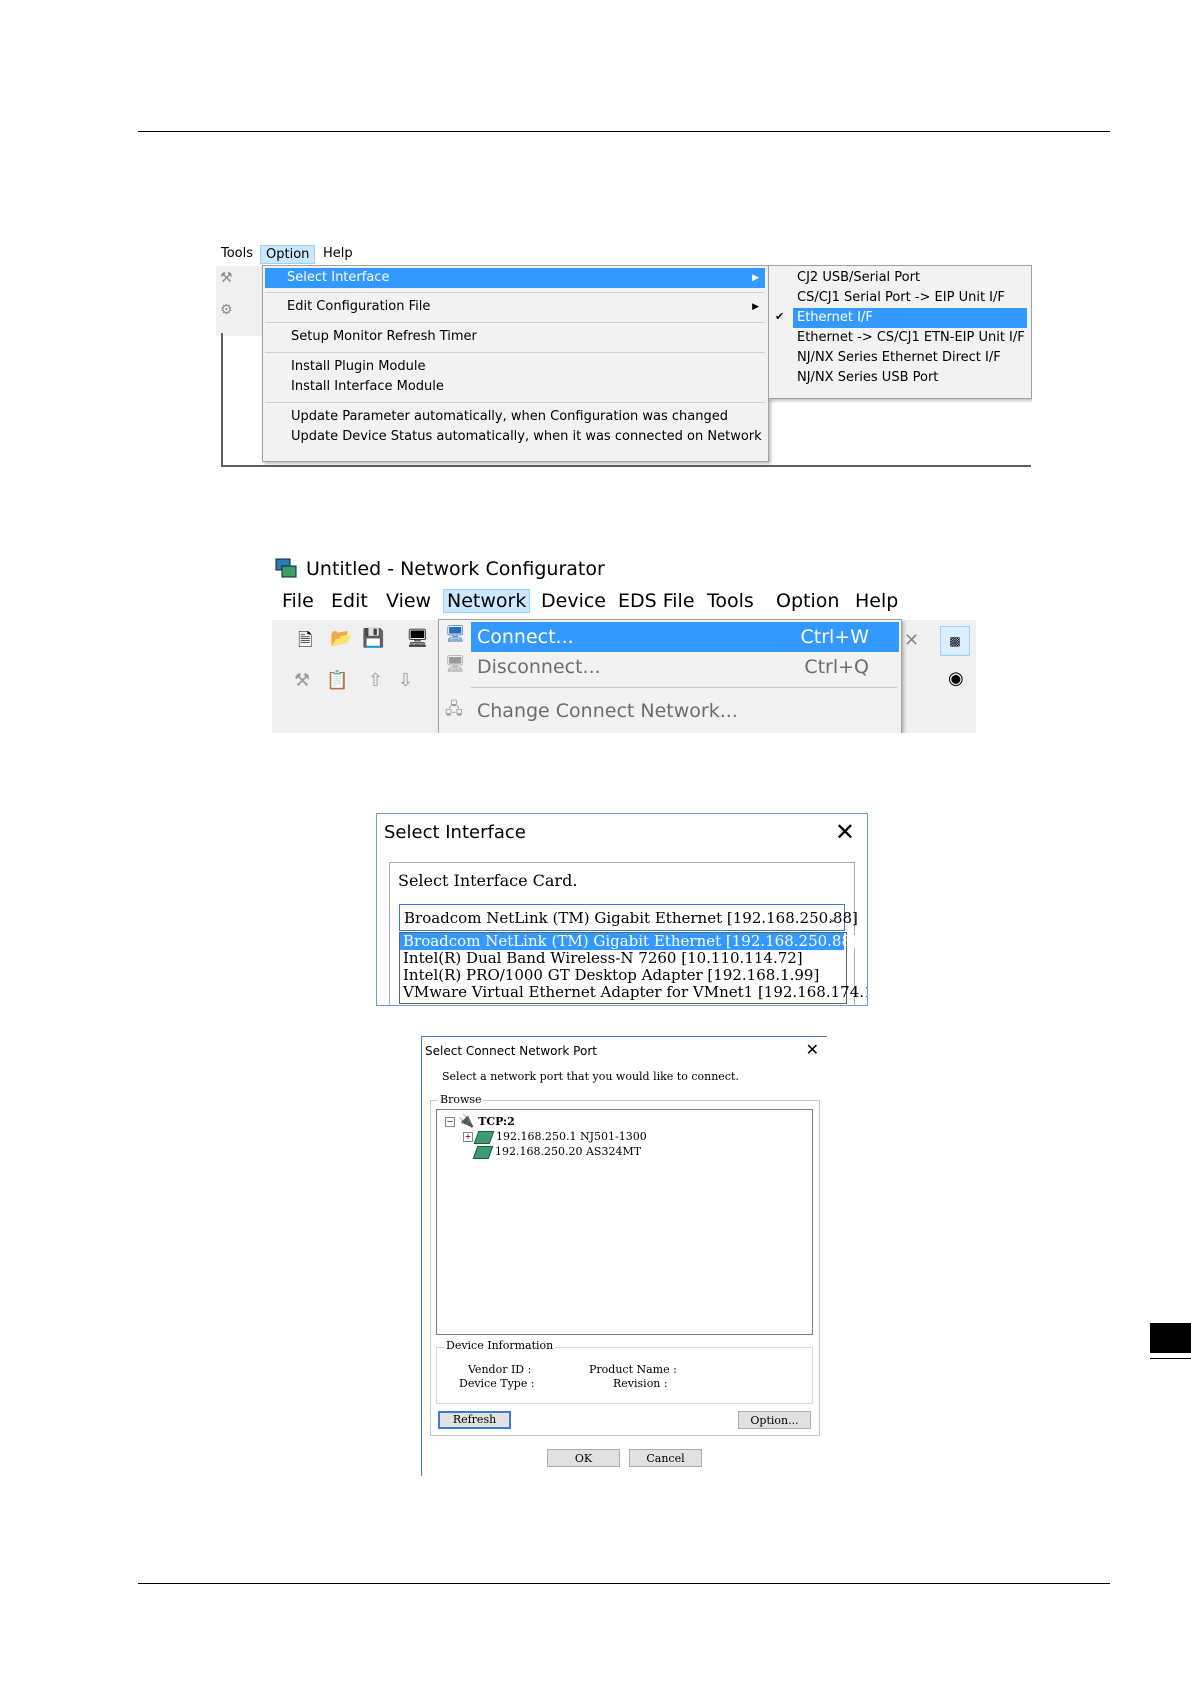 This screenshot has width=1191, height=1684. What do you see at coordinates (1170, 1338) in the screenshot?
I see `page-thumb-tab` at bounding box center [1170, 1338].